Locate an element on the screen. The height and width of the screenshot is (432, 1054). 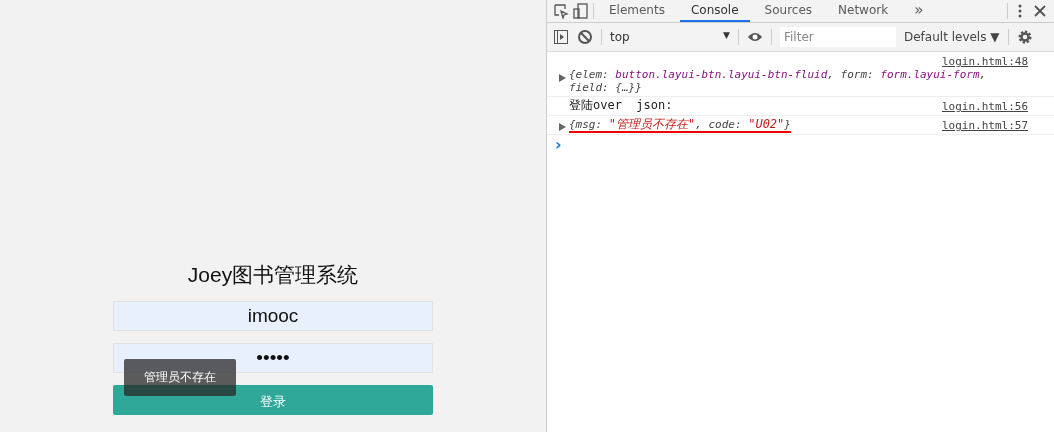
console-message: {msg: "管理员不存在", code: "U02"} is located at coordinates (680, 125).